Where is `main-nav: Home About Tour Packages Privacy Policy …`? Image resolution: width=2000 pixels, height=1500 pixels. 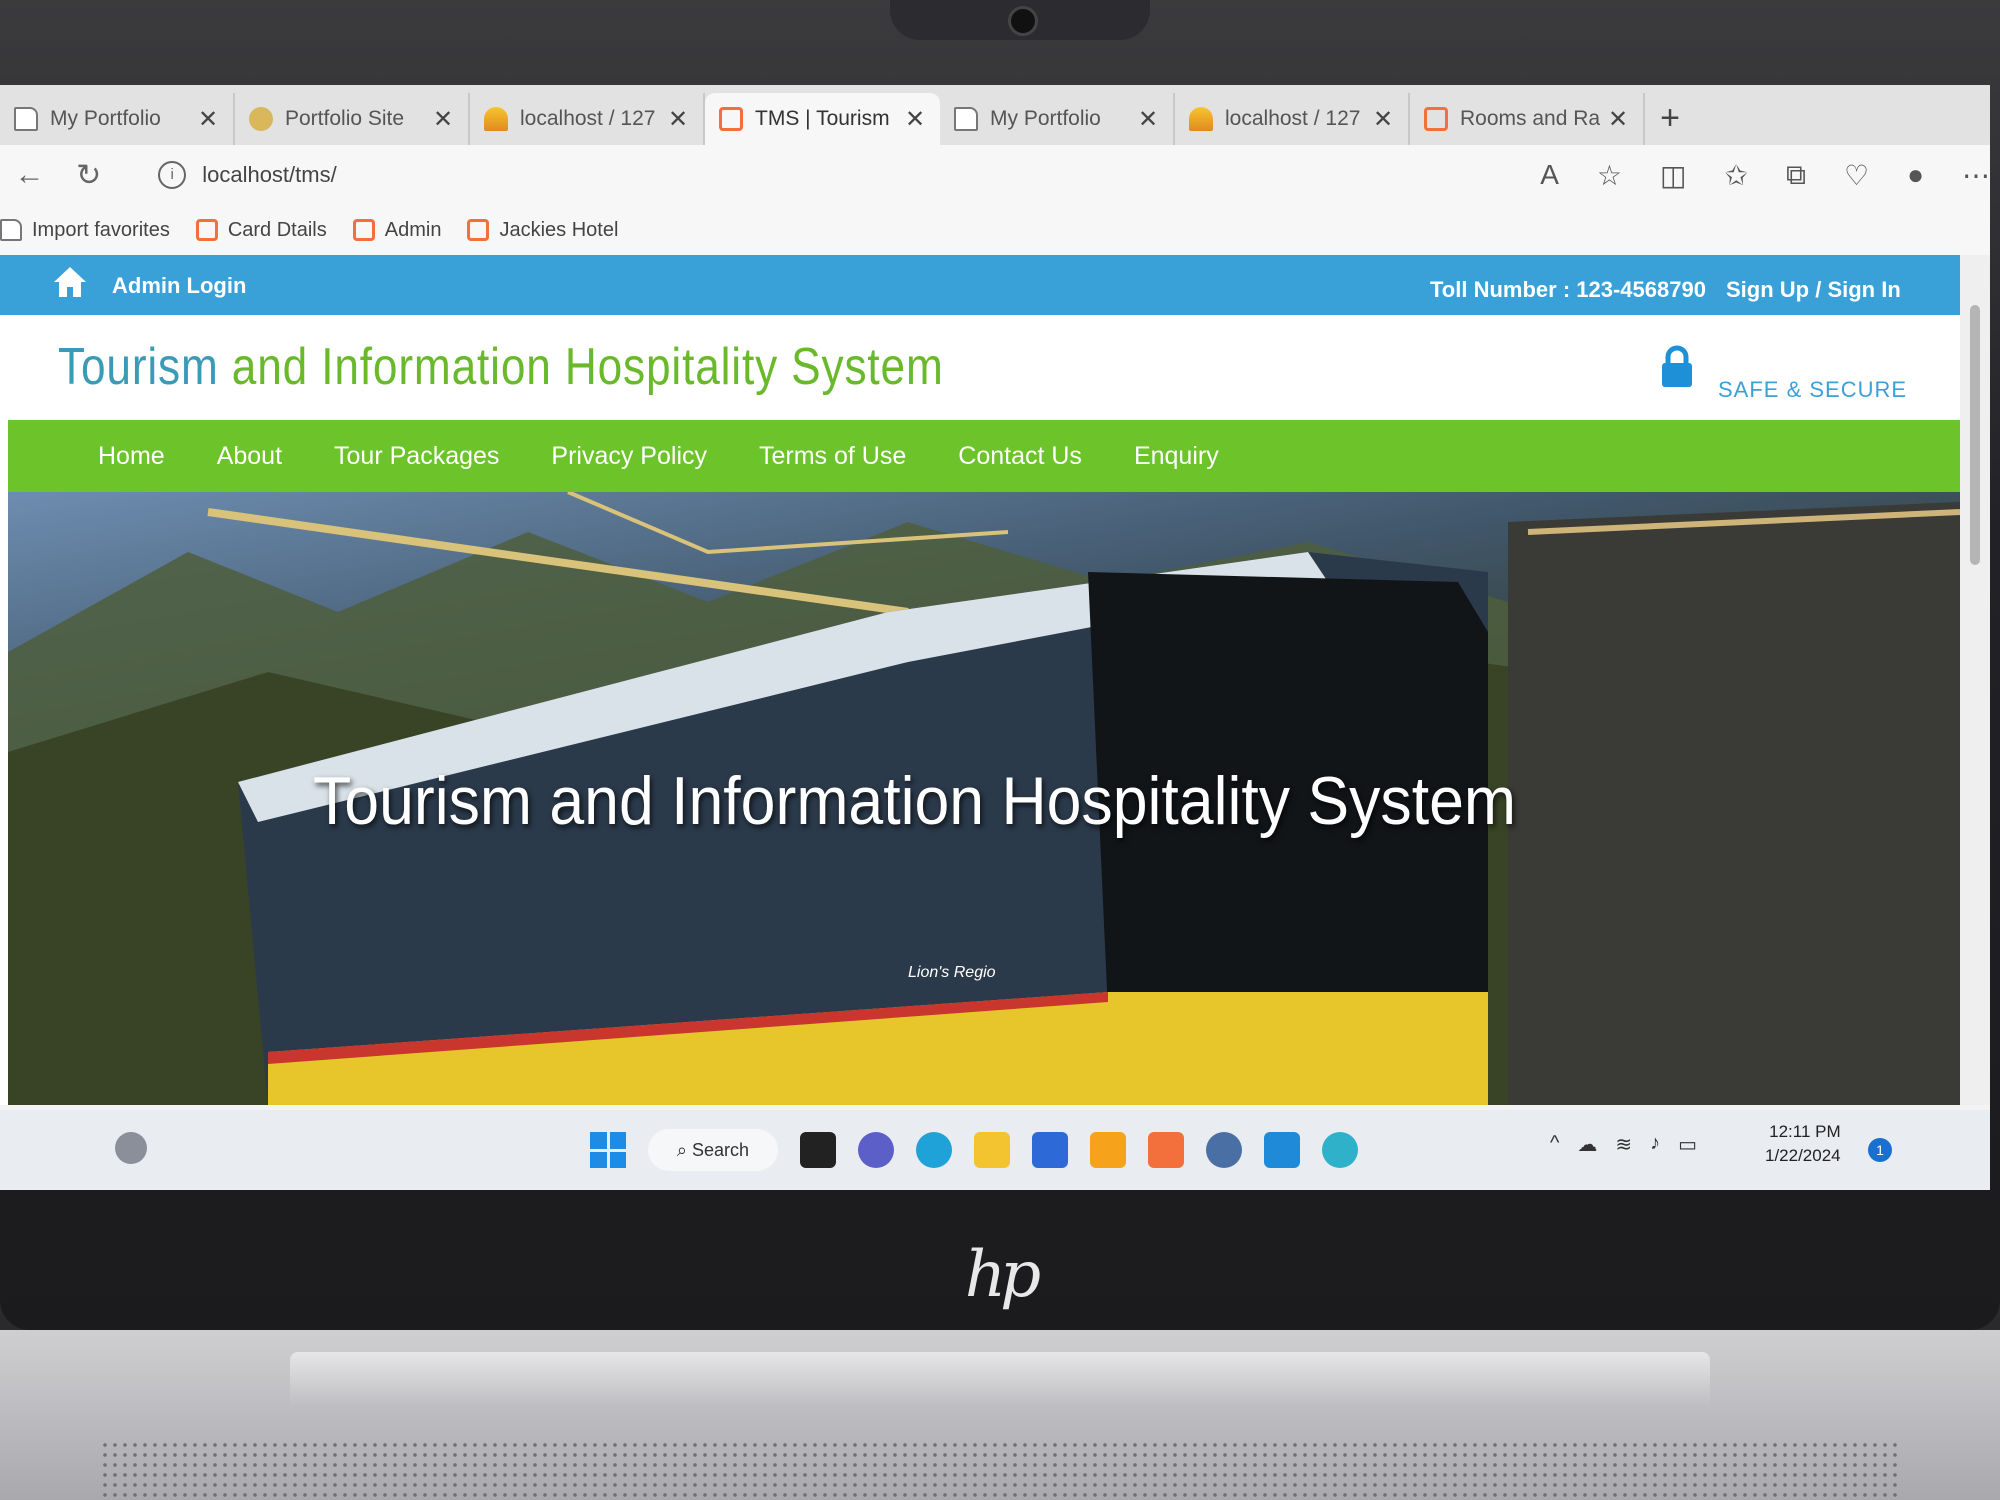
main-nav: Home About Tour Packages Privacy Policy … is located at coordinates (984, 456).